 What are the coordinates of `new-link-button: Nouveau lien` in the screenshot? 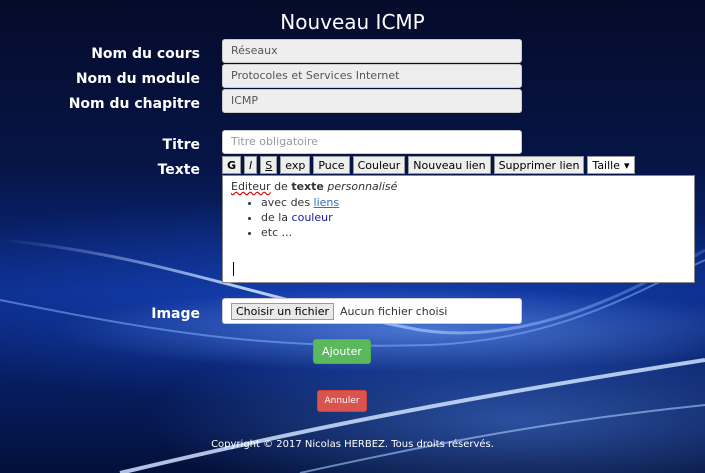 It's located at (449, 165).